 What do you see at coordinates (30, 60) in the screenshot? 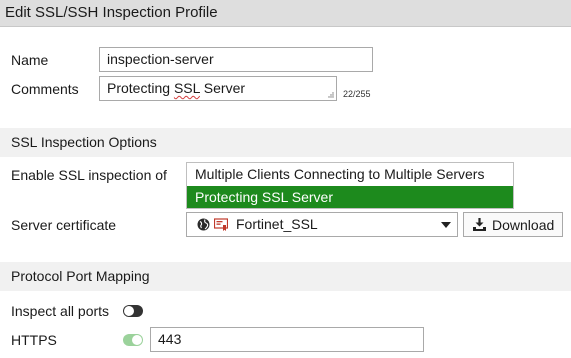
I see `name-label: Name` at bounding box center [30, 60].